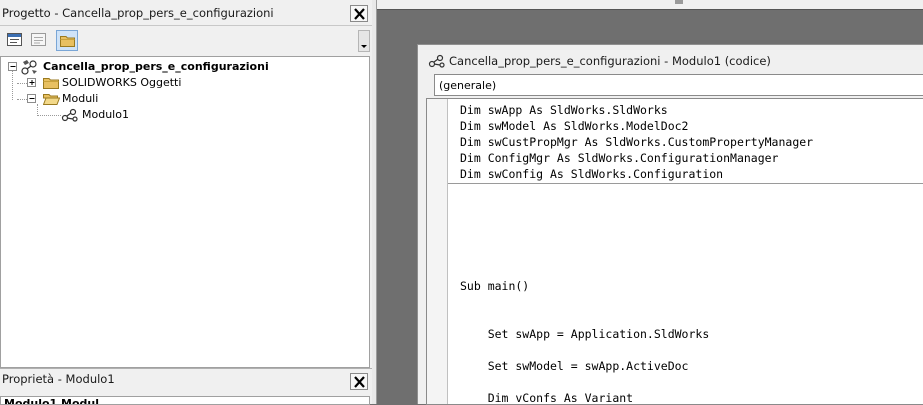 The height and width of the screenshot is (405, 923). I want to click on tree-item-label: SOLIDWORKS Oggetti, so click(122, 82).